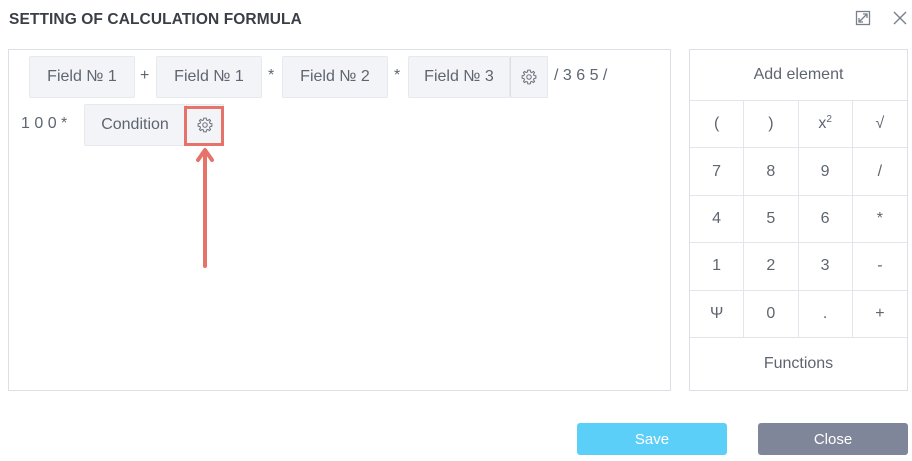 The height and width of the screenshot is (461, 912). Describe the element at coordinates (771, 172) in the screenshot. I see `key-8: 8` at that location.